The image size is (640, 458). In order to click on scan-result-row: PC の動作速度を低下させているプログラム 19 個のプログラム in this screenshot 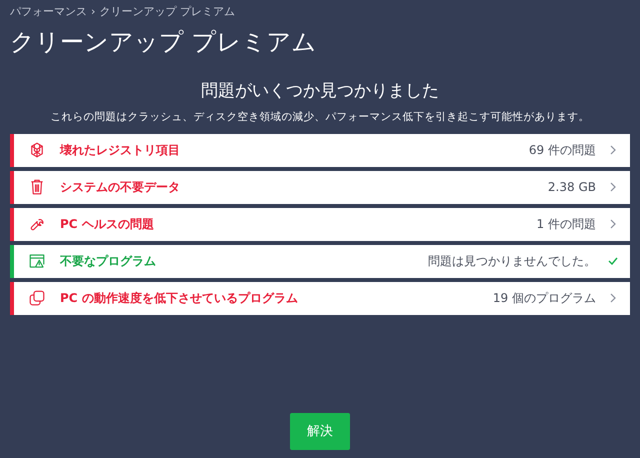, I will do `click(320, 298)`.